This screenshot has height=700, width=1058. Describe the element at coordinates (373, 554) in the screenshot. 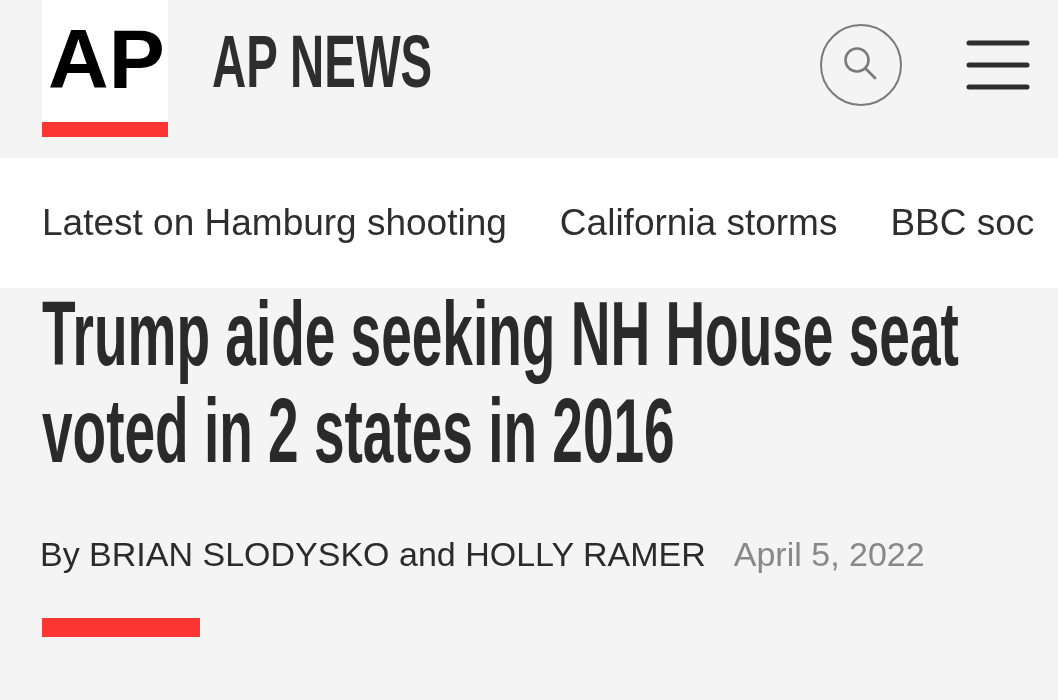

I see `byline: By BRIAN SLODYSKO and HOLLY RAMER` at that location.